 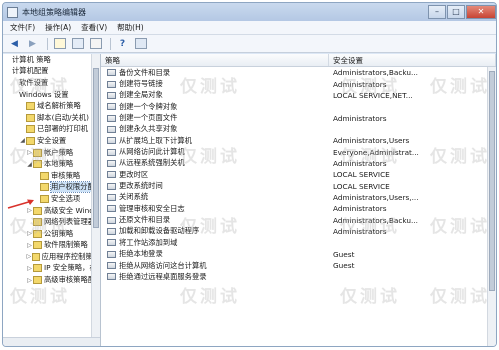 I want to click on help-icon: ?, so click(x=122, y=44).